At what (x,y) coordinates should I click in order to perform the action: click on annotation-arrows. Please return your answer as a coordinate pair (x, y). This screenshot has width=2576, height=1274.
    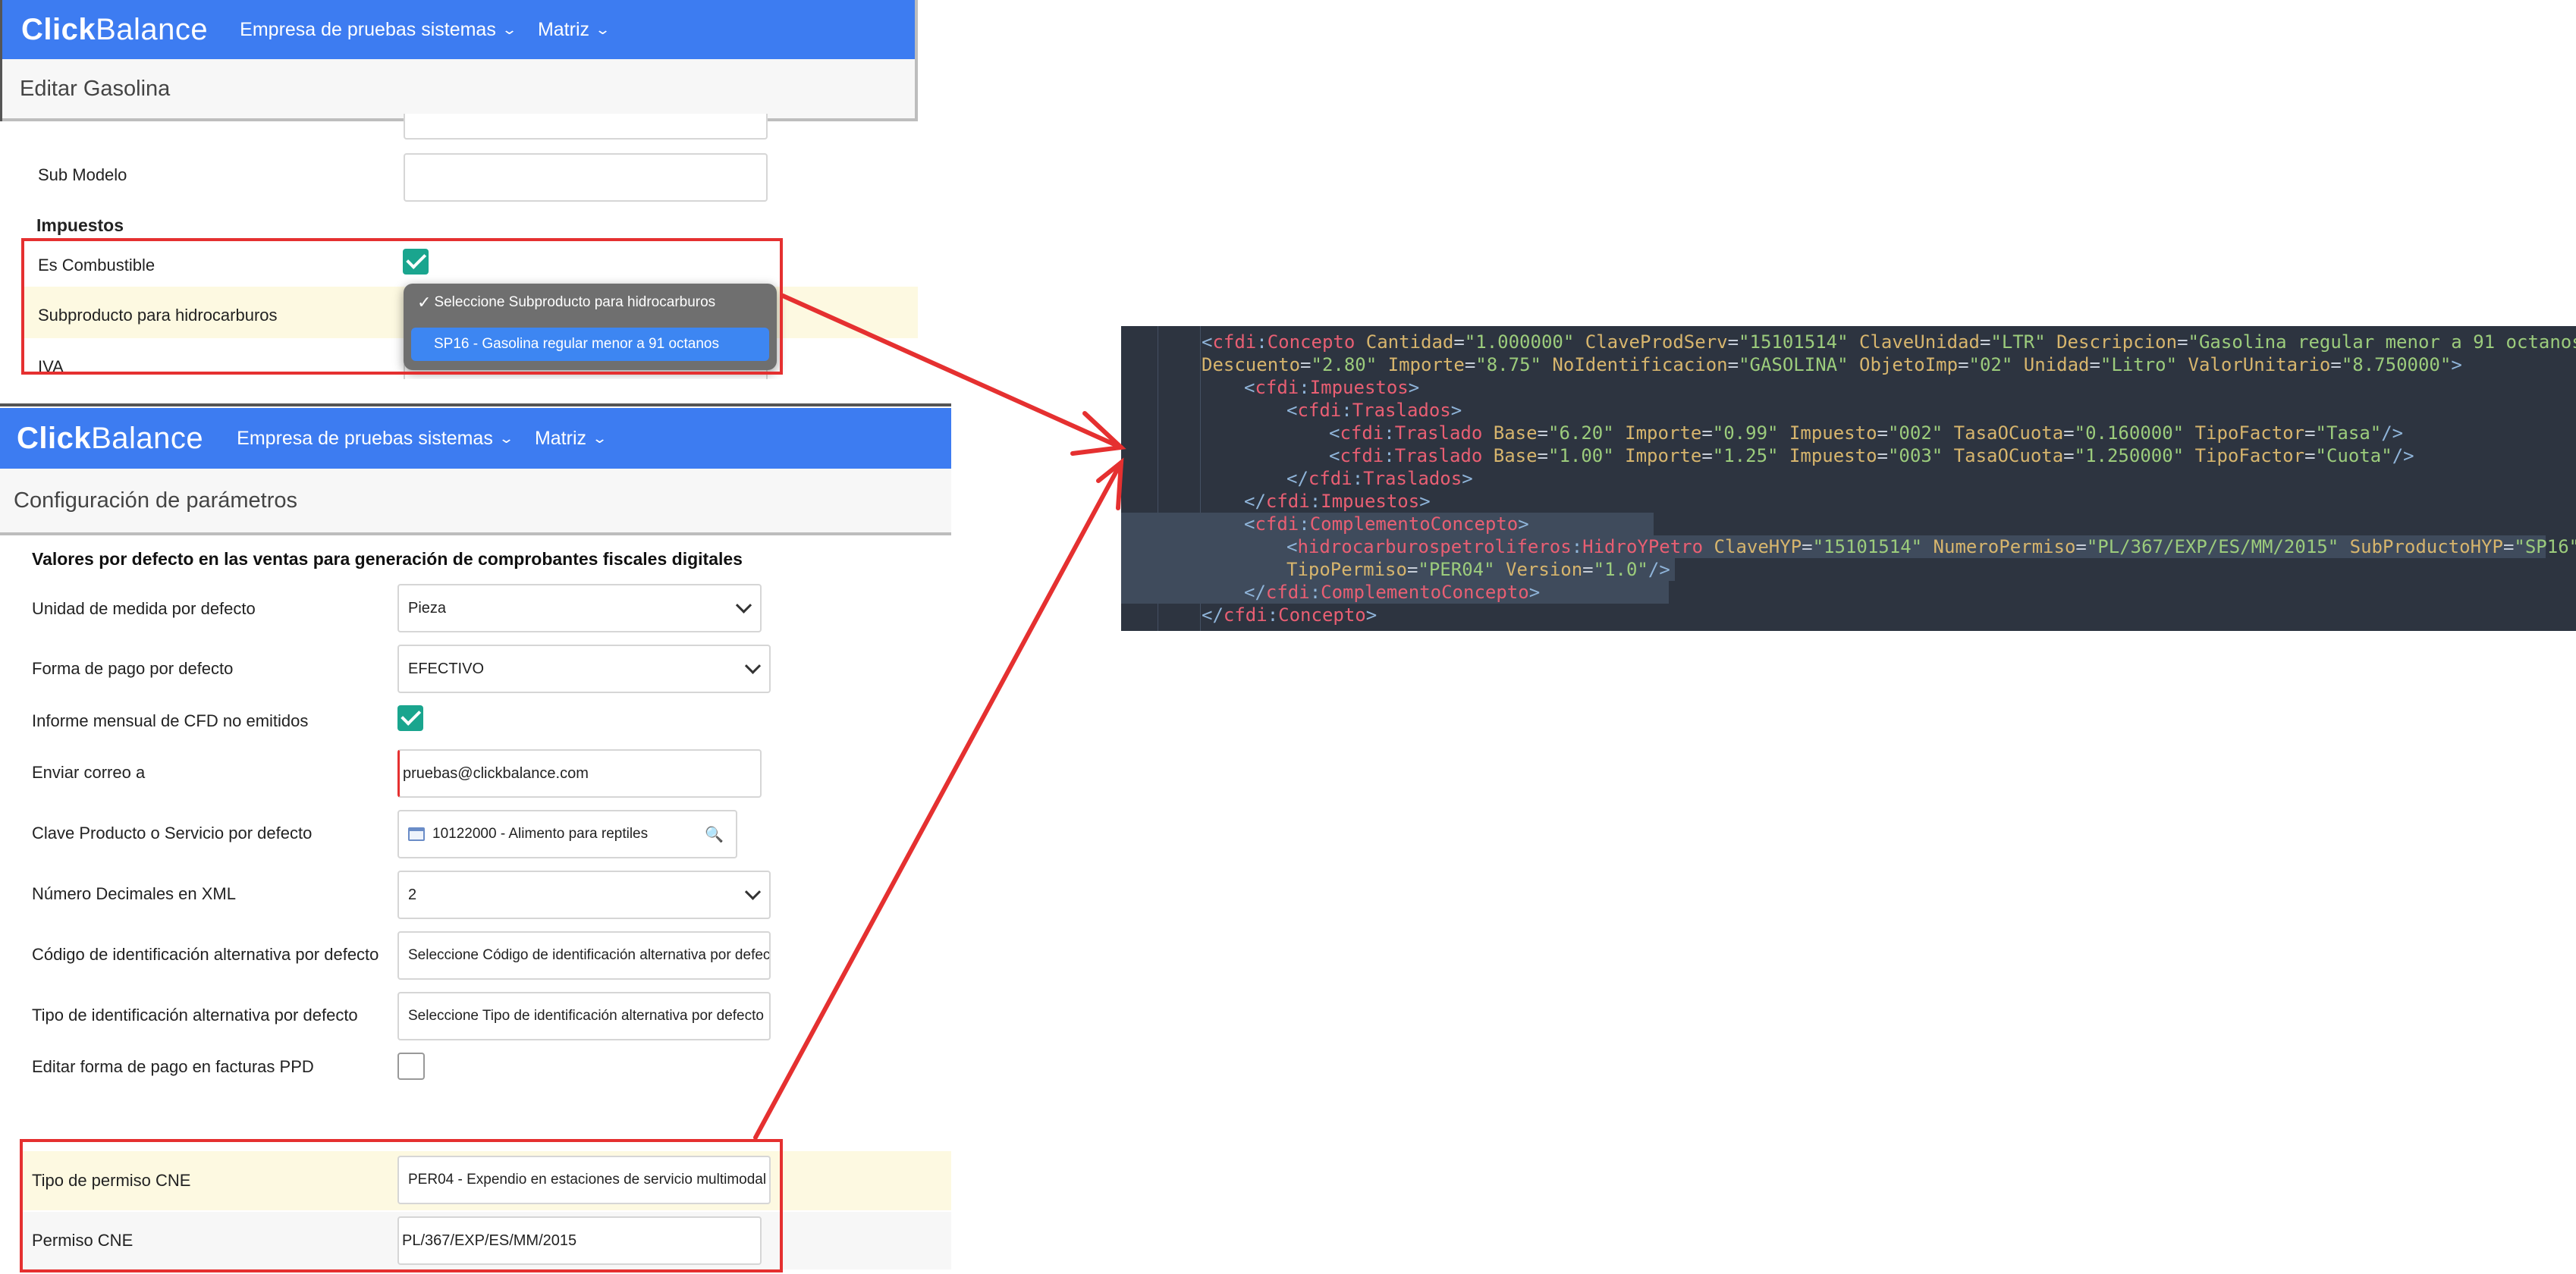
    Looking at the image, I should click on (939, 716).